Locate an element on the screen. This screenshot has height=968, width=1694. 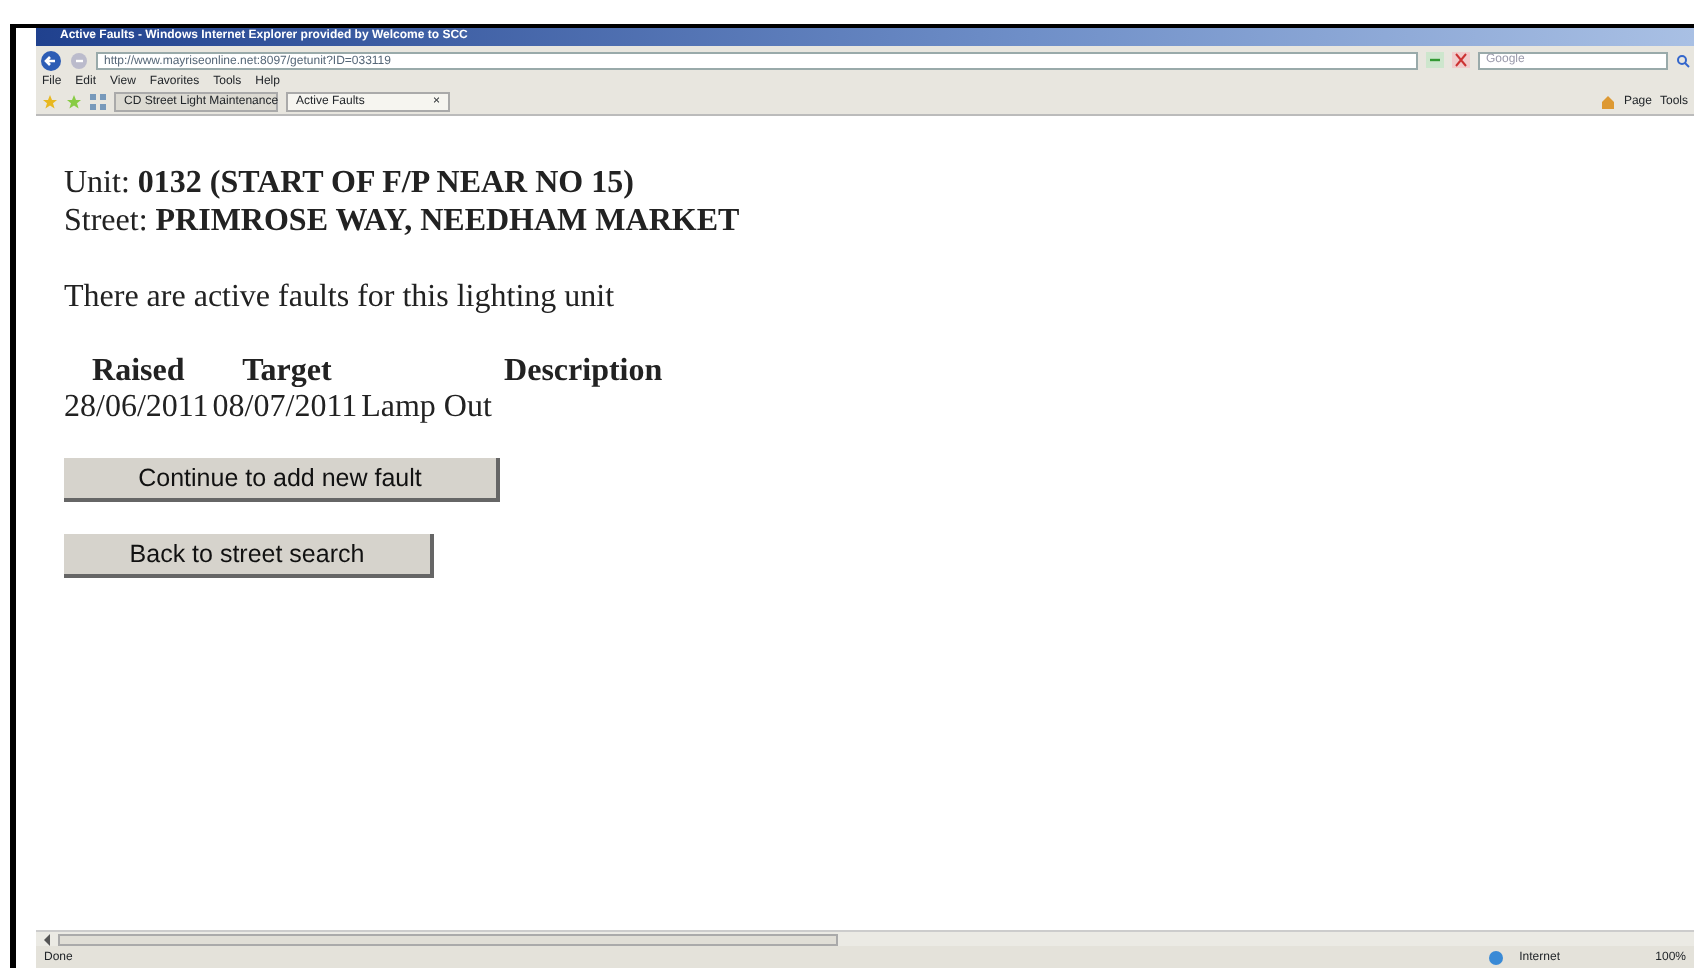
table-cell-text: 08/07/2011 is located at coordinates (286, 408).